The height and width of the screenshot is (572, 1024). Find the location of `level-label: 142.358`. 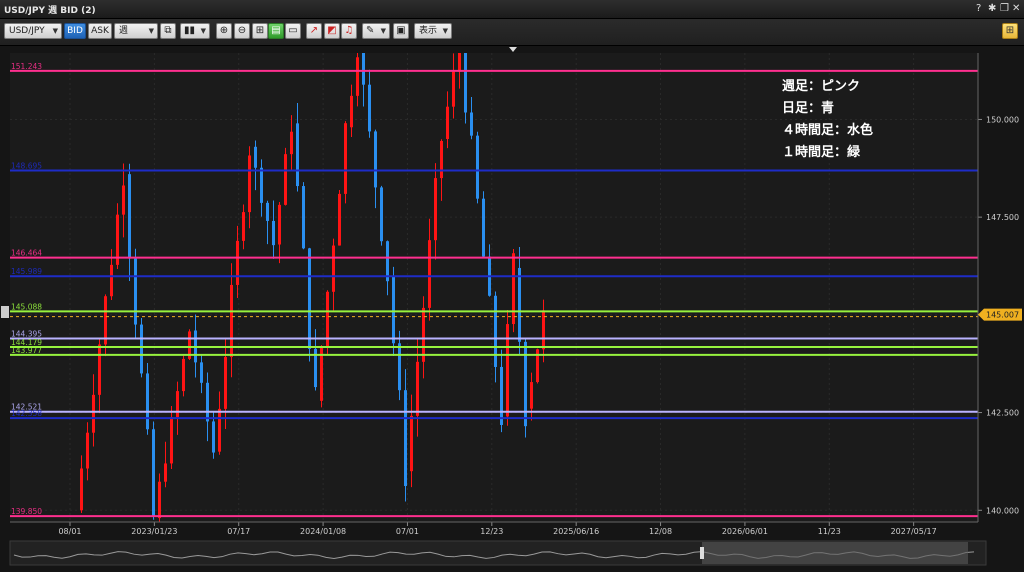

level-label: 142.358 is located at coordinates (26, 413).